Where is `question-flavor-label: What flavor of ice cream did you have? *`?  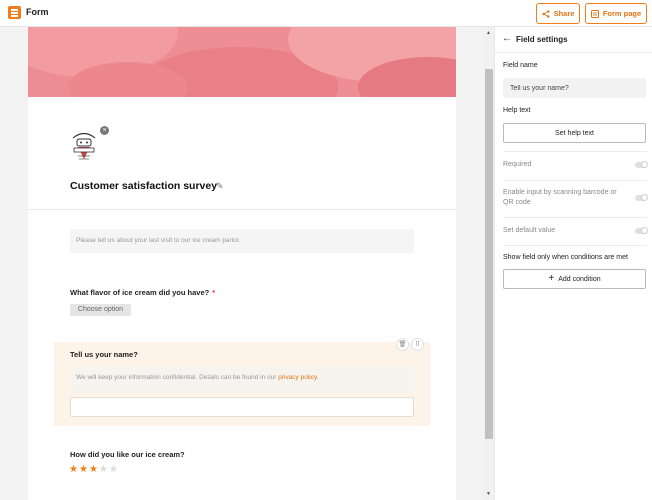
question-flavor-label: What flavor of ice cream did you have? * is located at coordinates (142, 292).